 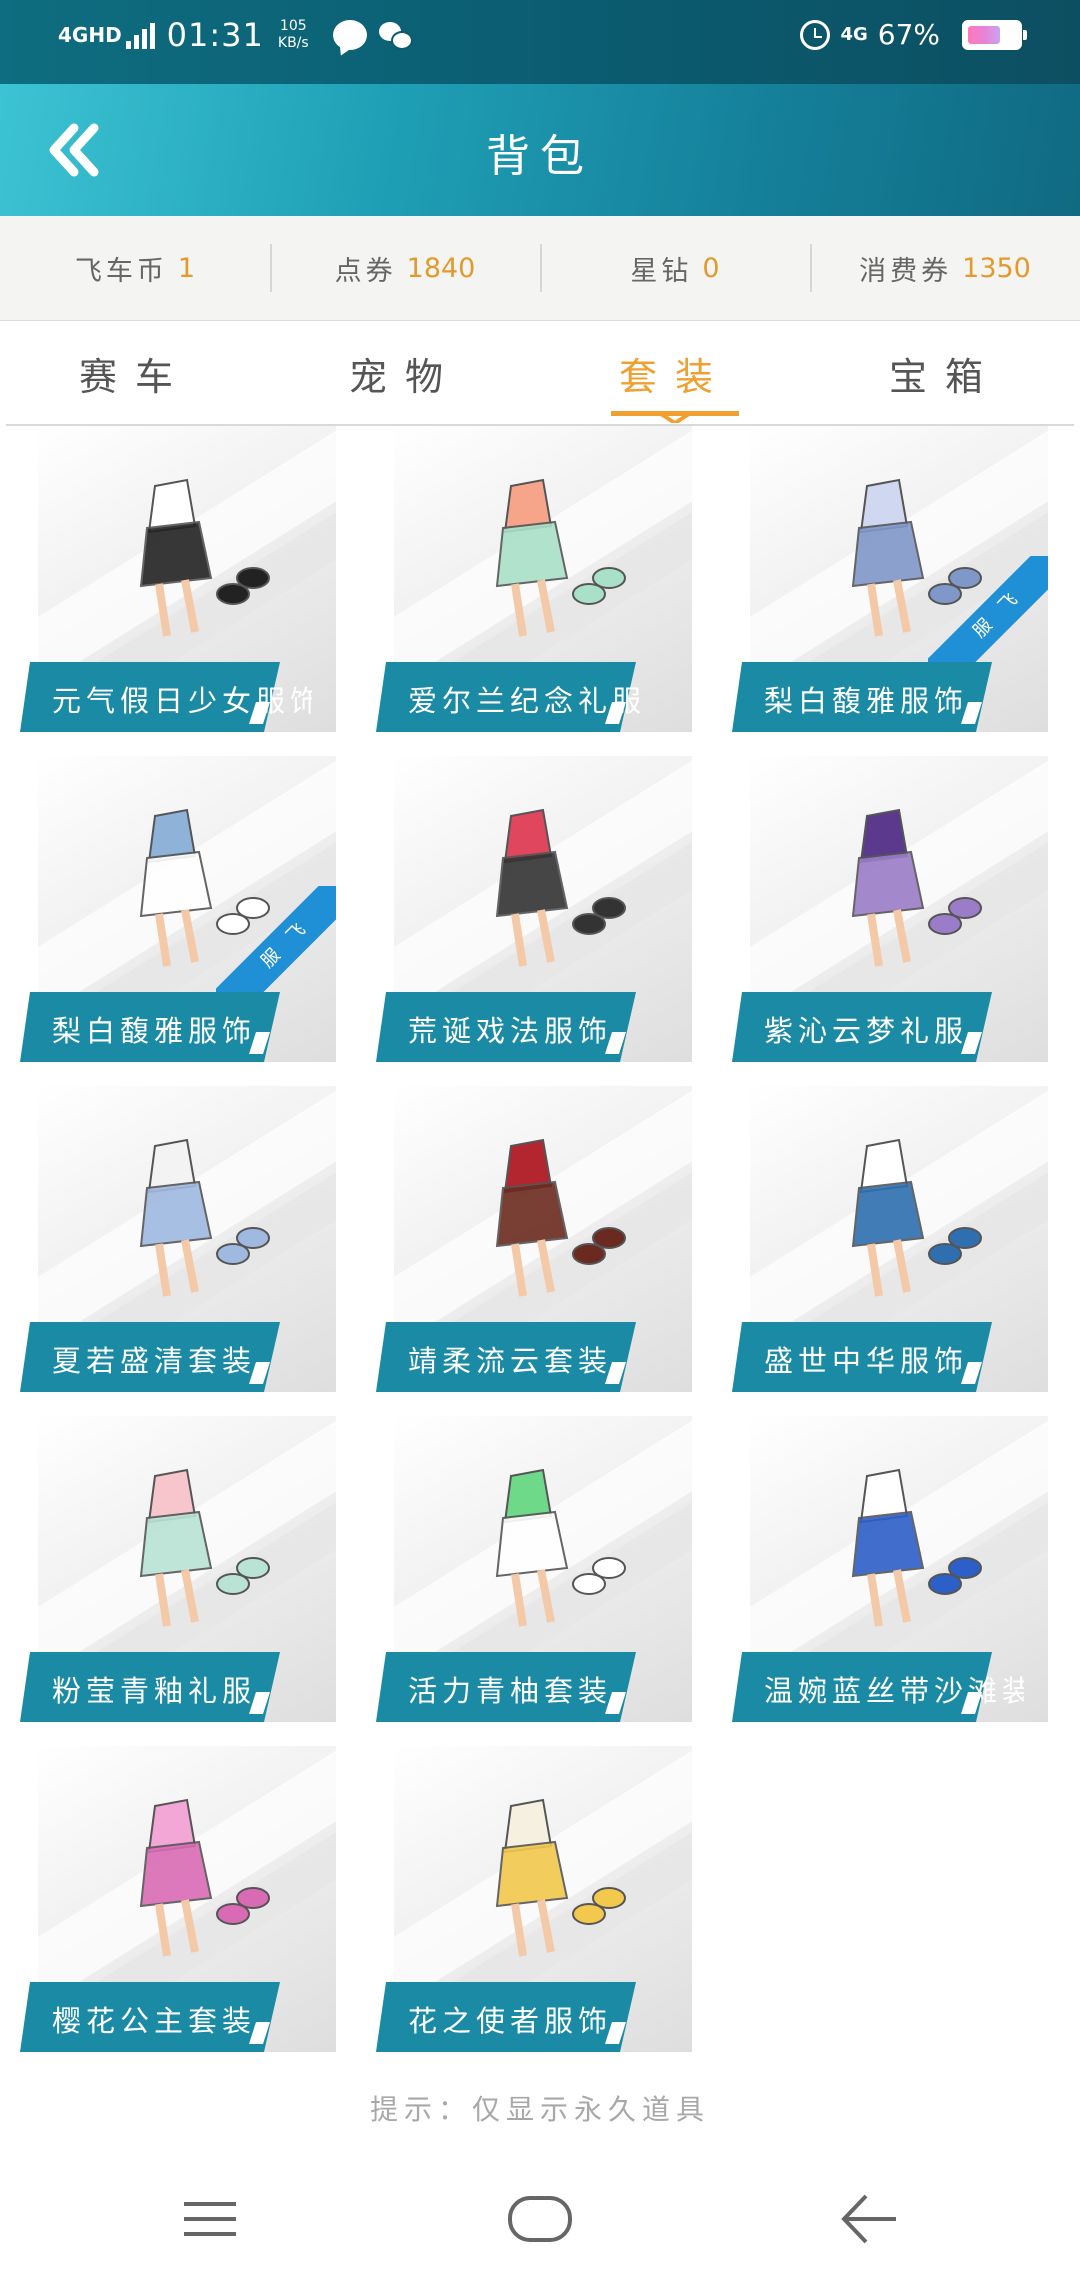 I want to click on tab-pets: 宠物, so click(x=405, y=373).